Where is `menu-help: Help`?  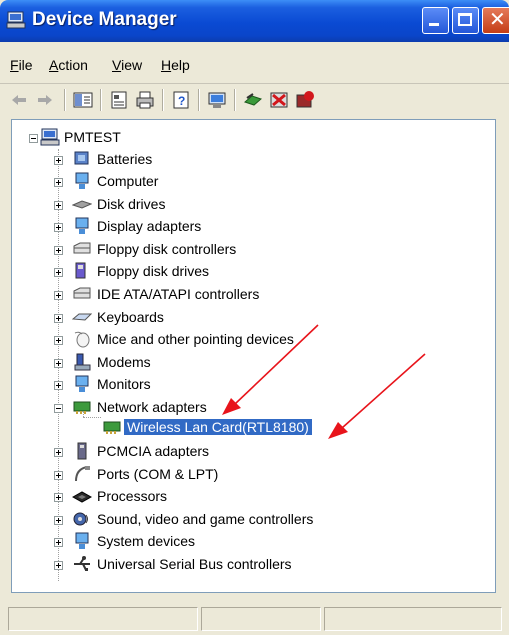
menu-help: Help is located at coordinates (175, 65).